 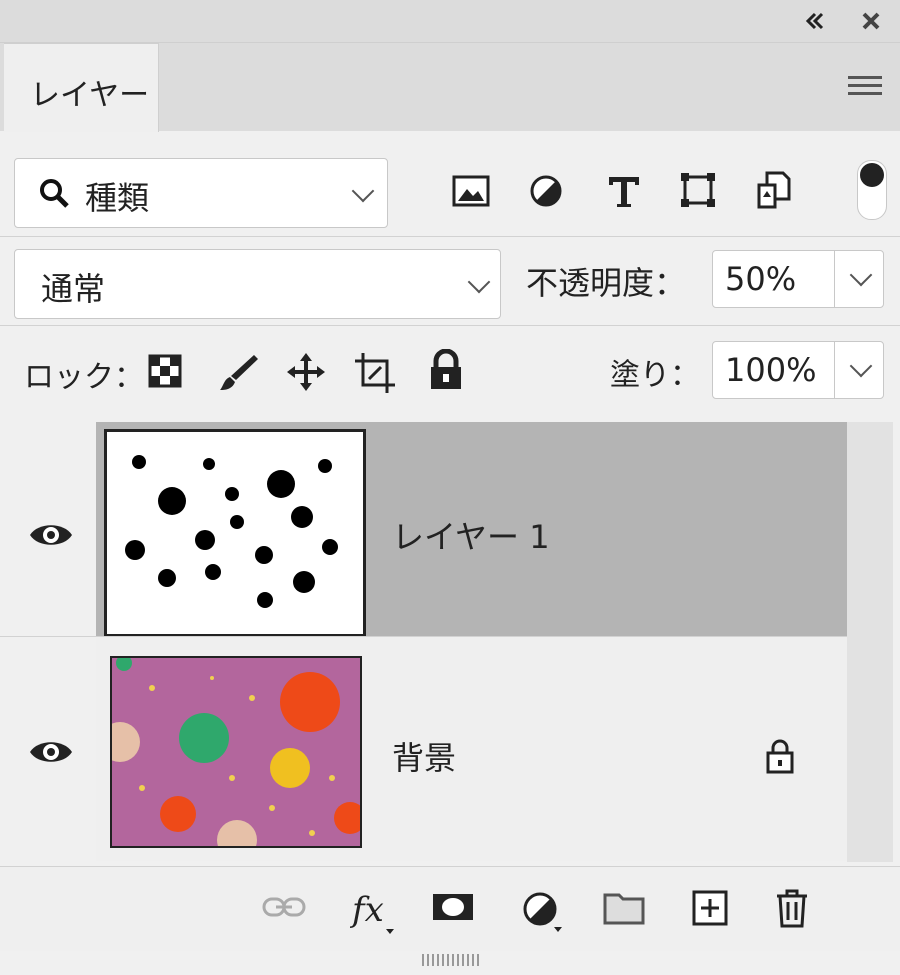 I want to click on blend-mode-select: 通常, so click(x=257, y=284).